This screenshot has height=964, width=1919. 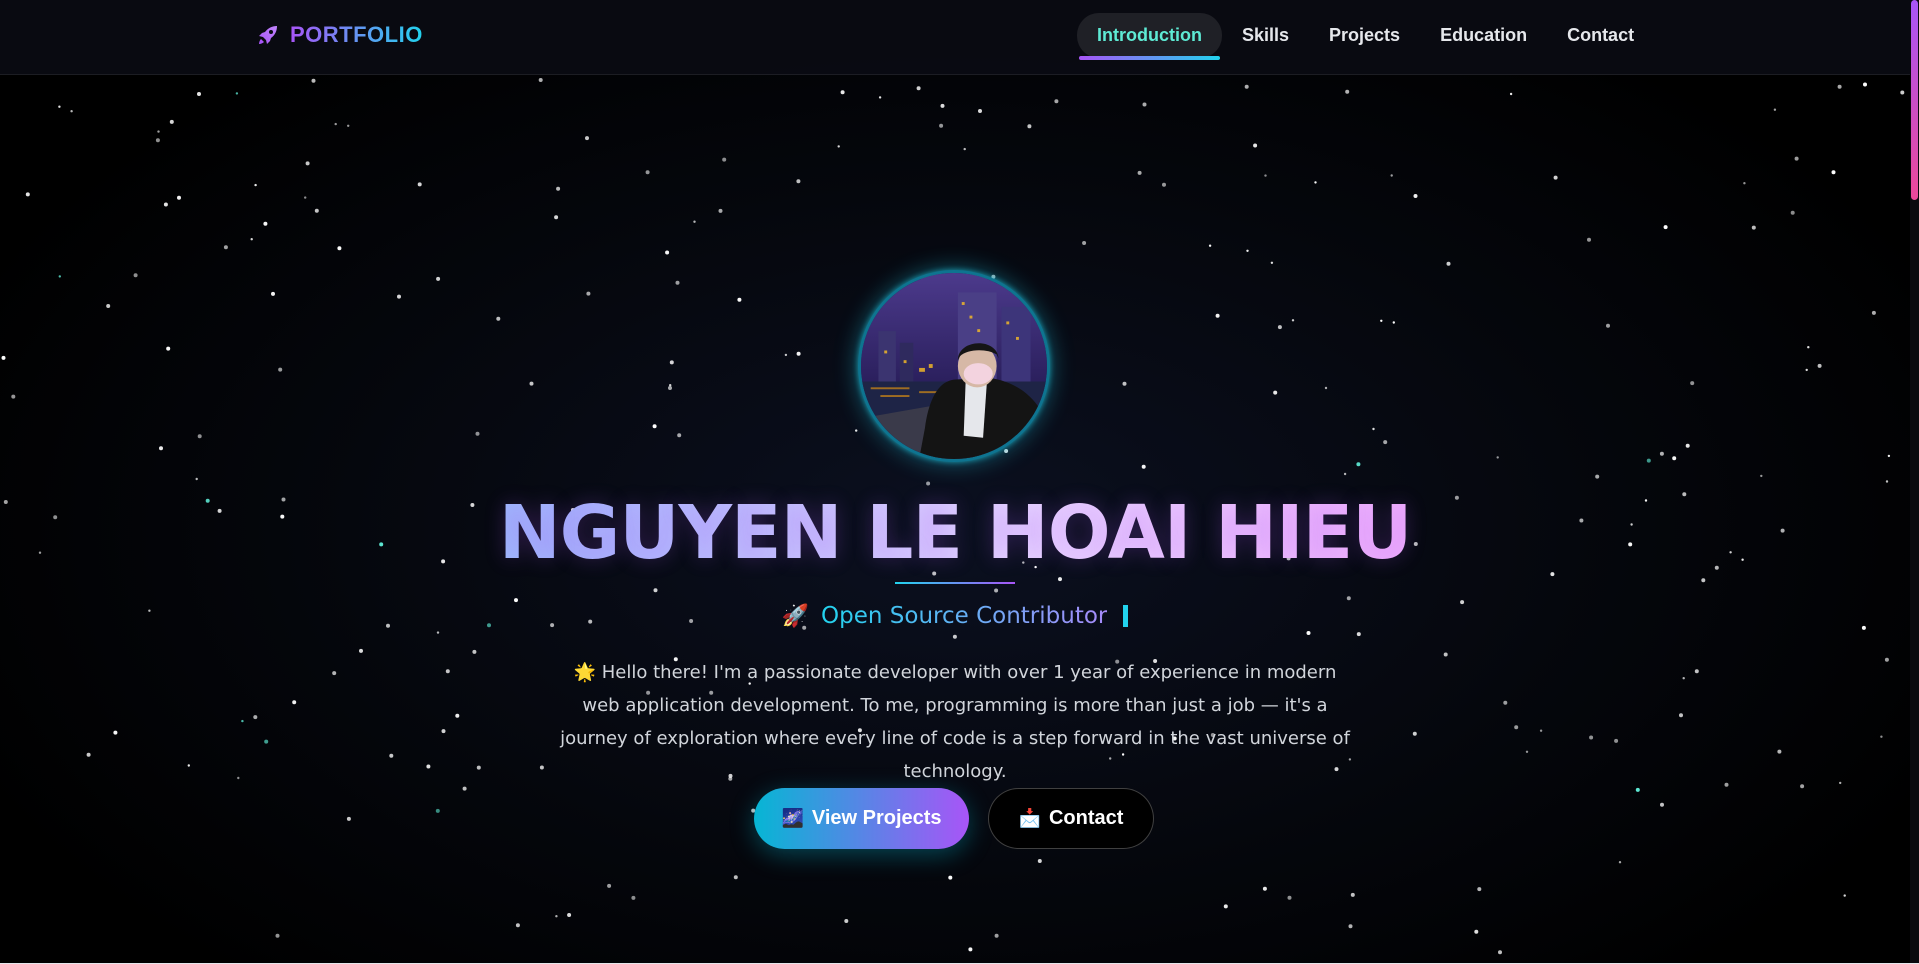 What do you see at coordinates (268, 35) in the screenshot?
I see `rocket-icon` at bounding box center [268, 35].